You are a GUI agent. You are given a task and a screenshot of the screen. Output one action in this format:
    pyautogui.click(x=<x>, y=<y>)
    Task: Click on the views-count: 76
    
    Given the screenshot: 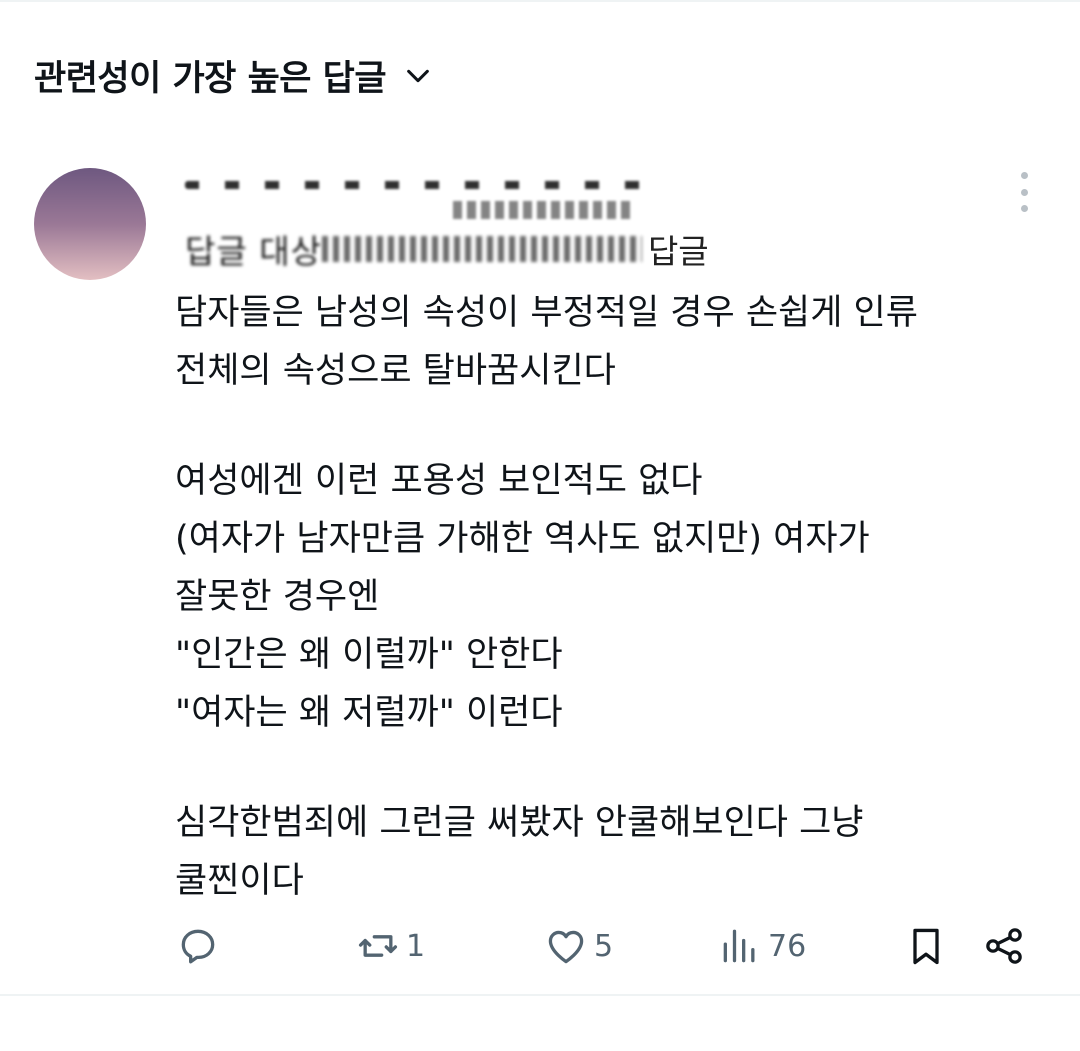 What is the action you would take?
    pyautogui.click(x=787, y=946)
    